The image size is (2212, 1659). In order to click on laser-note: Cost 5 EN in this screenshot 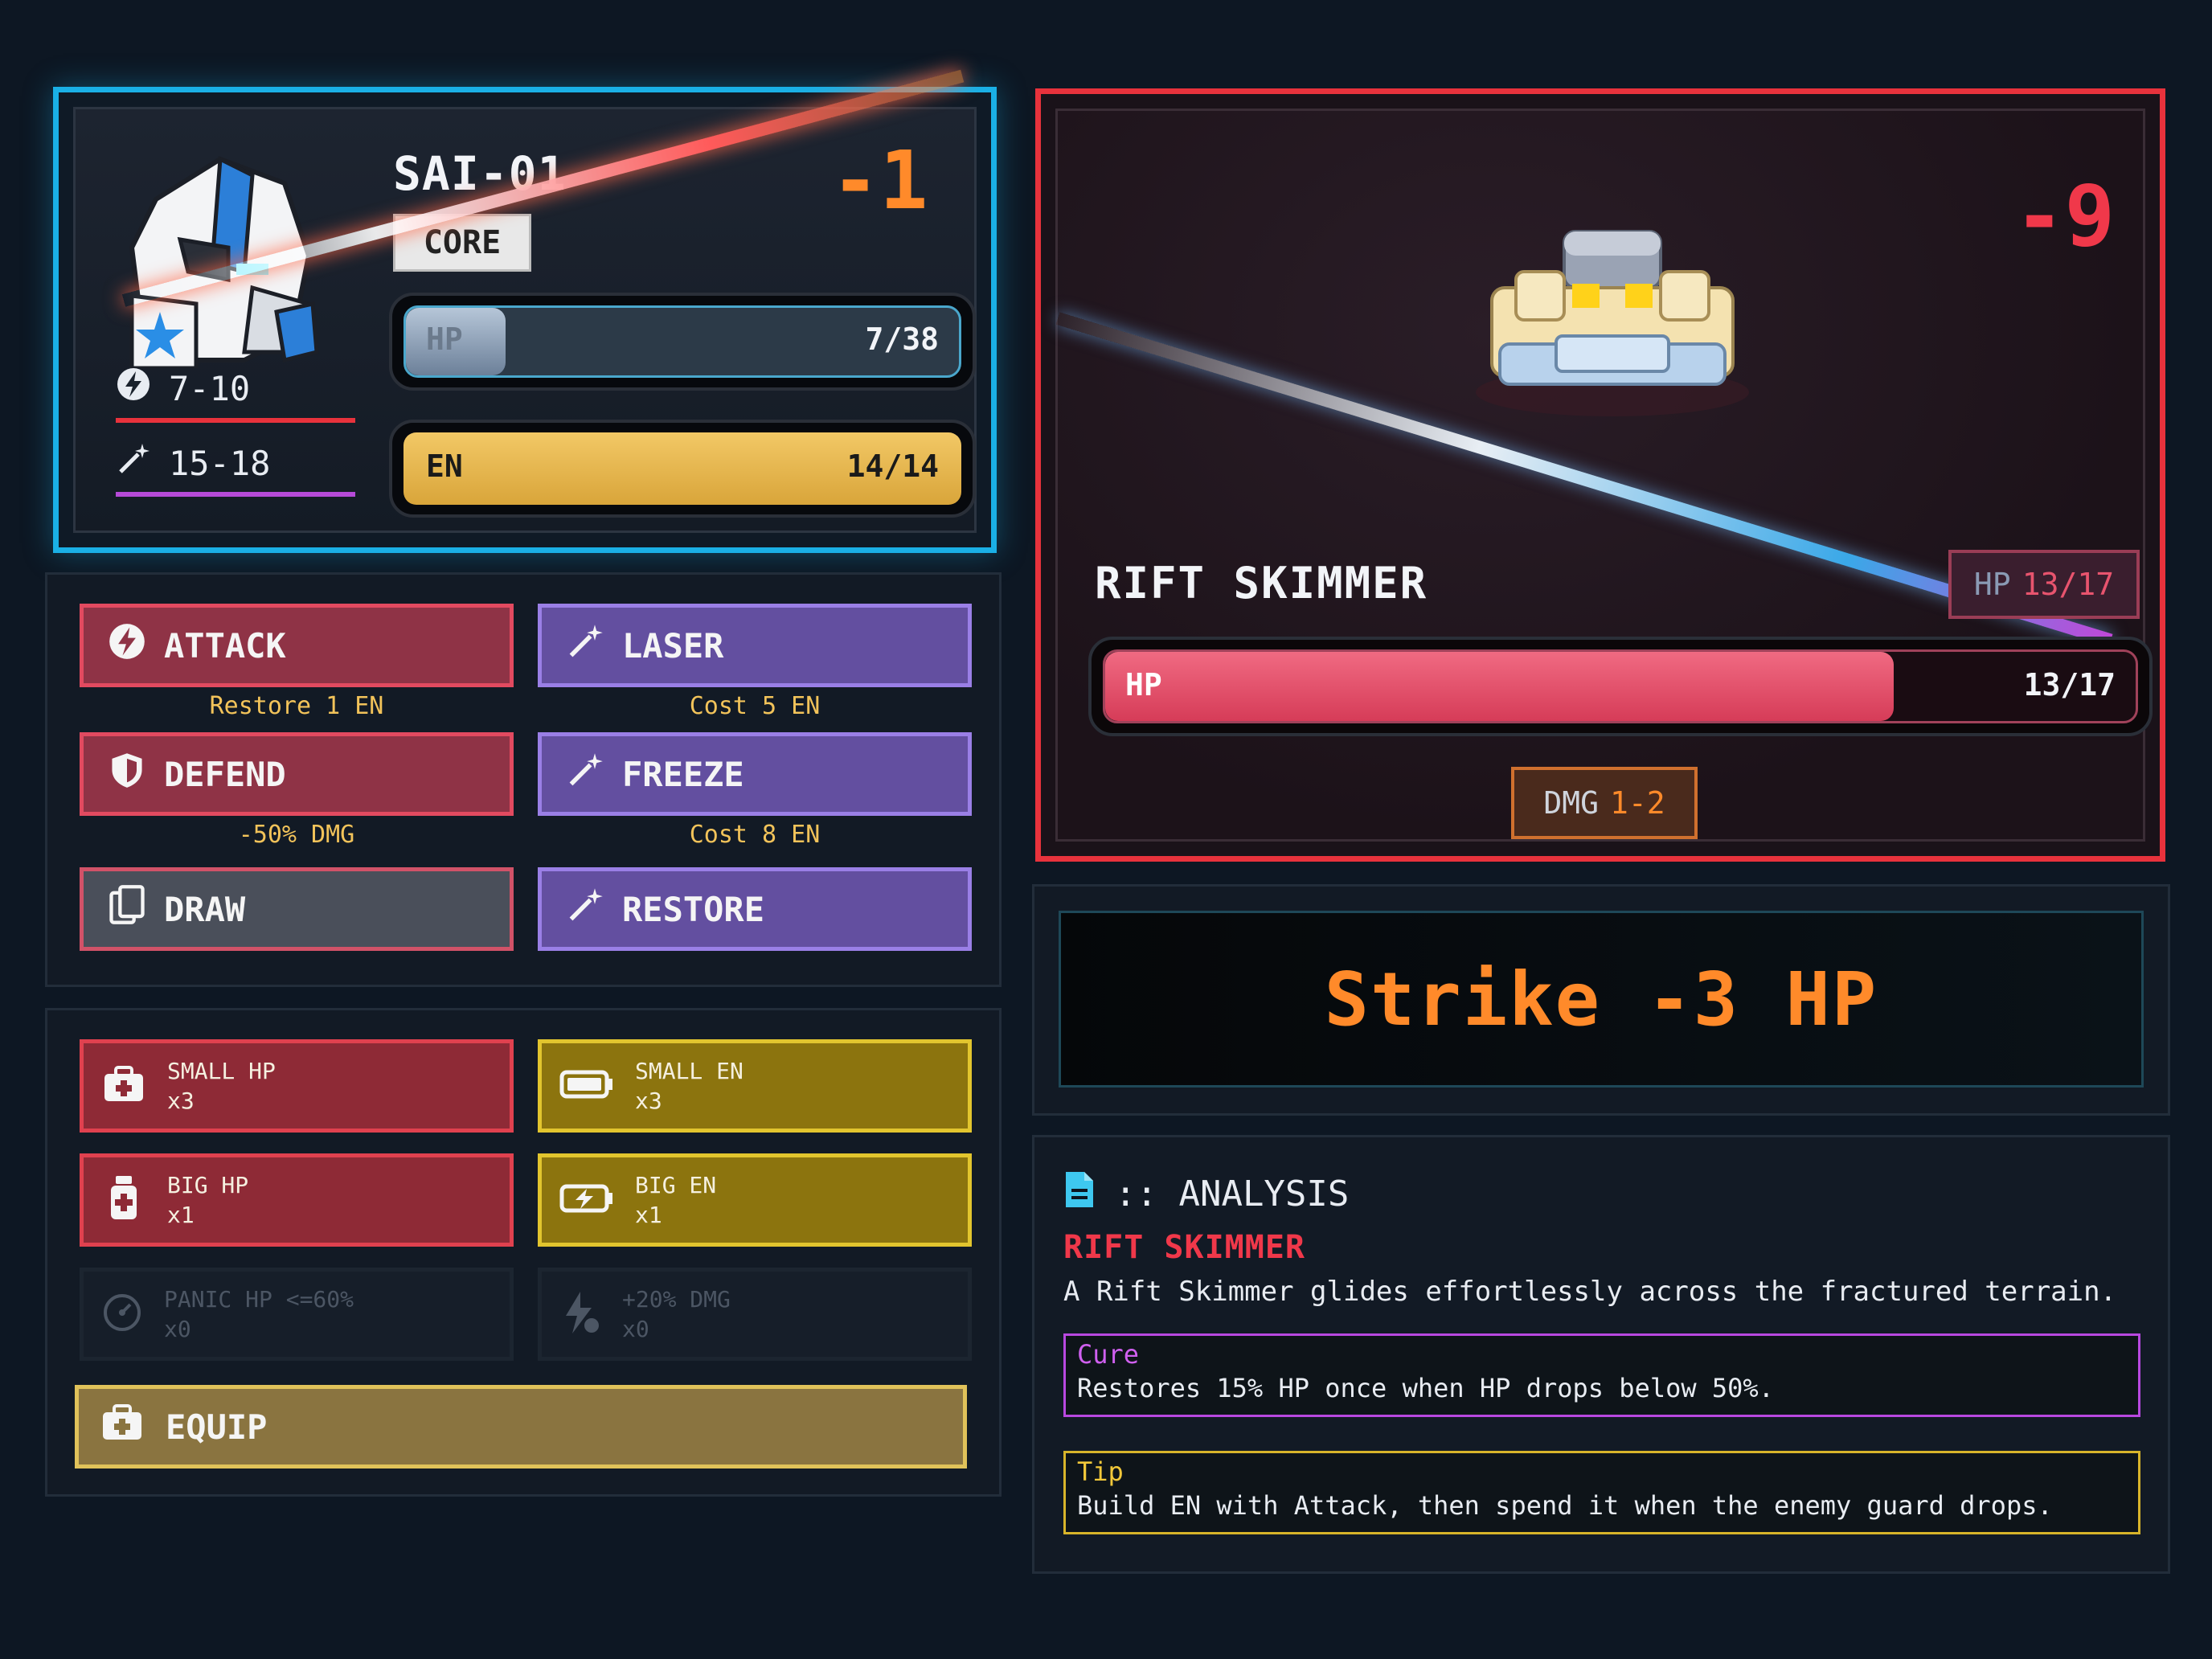, I will do `click(755, 706)`.